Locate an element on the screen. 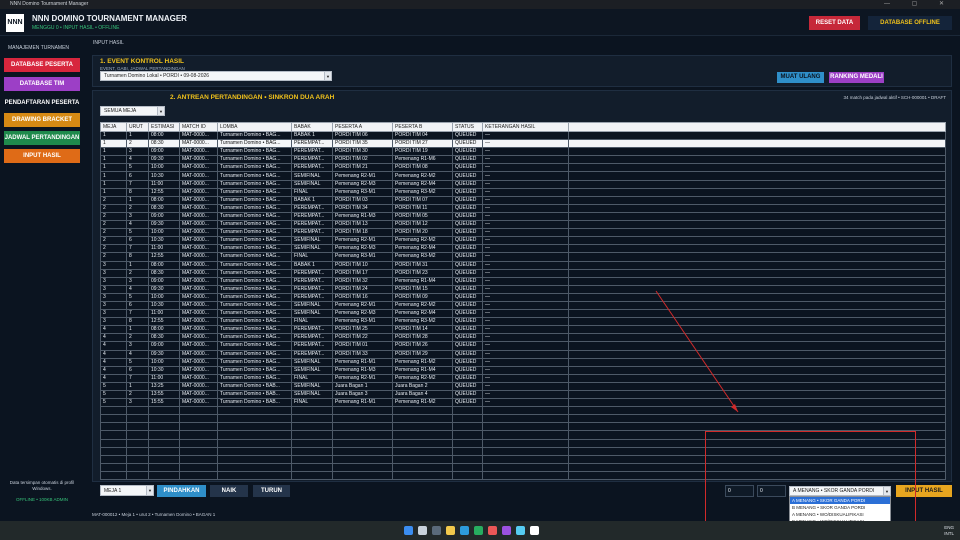 This screenshot has width=960, height=540. column-header: ESTIMASI is located at coordinates (164, 127).